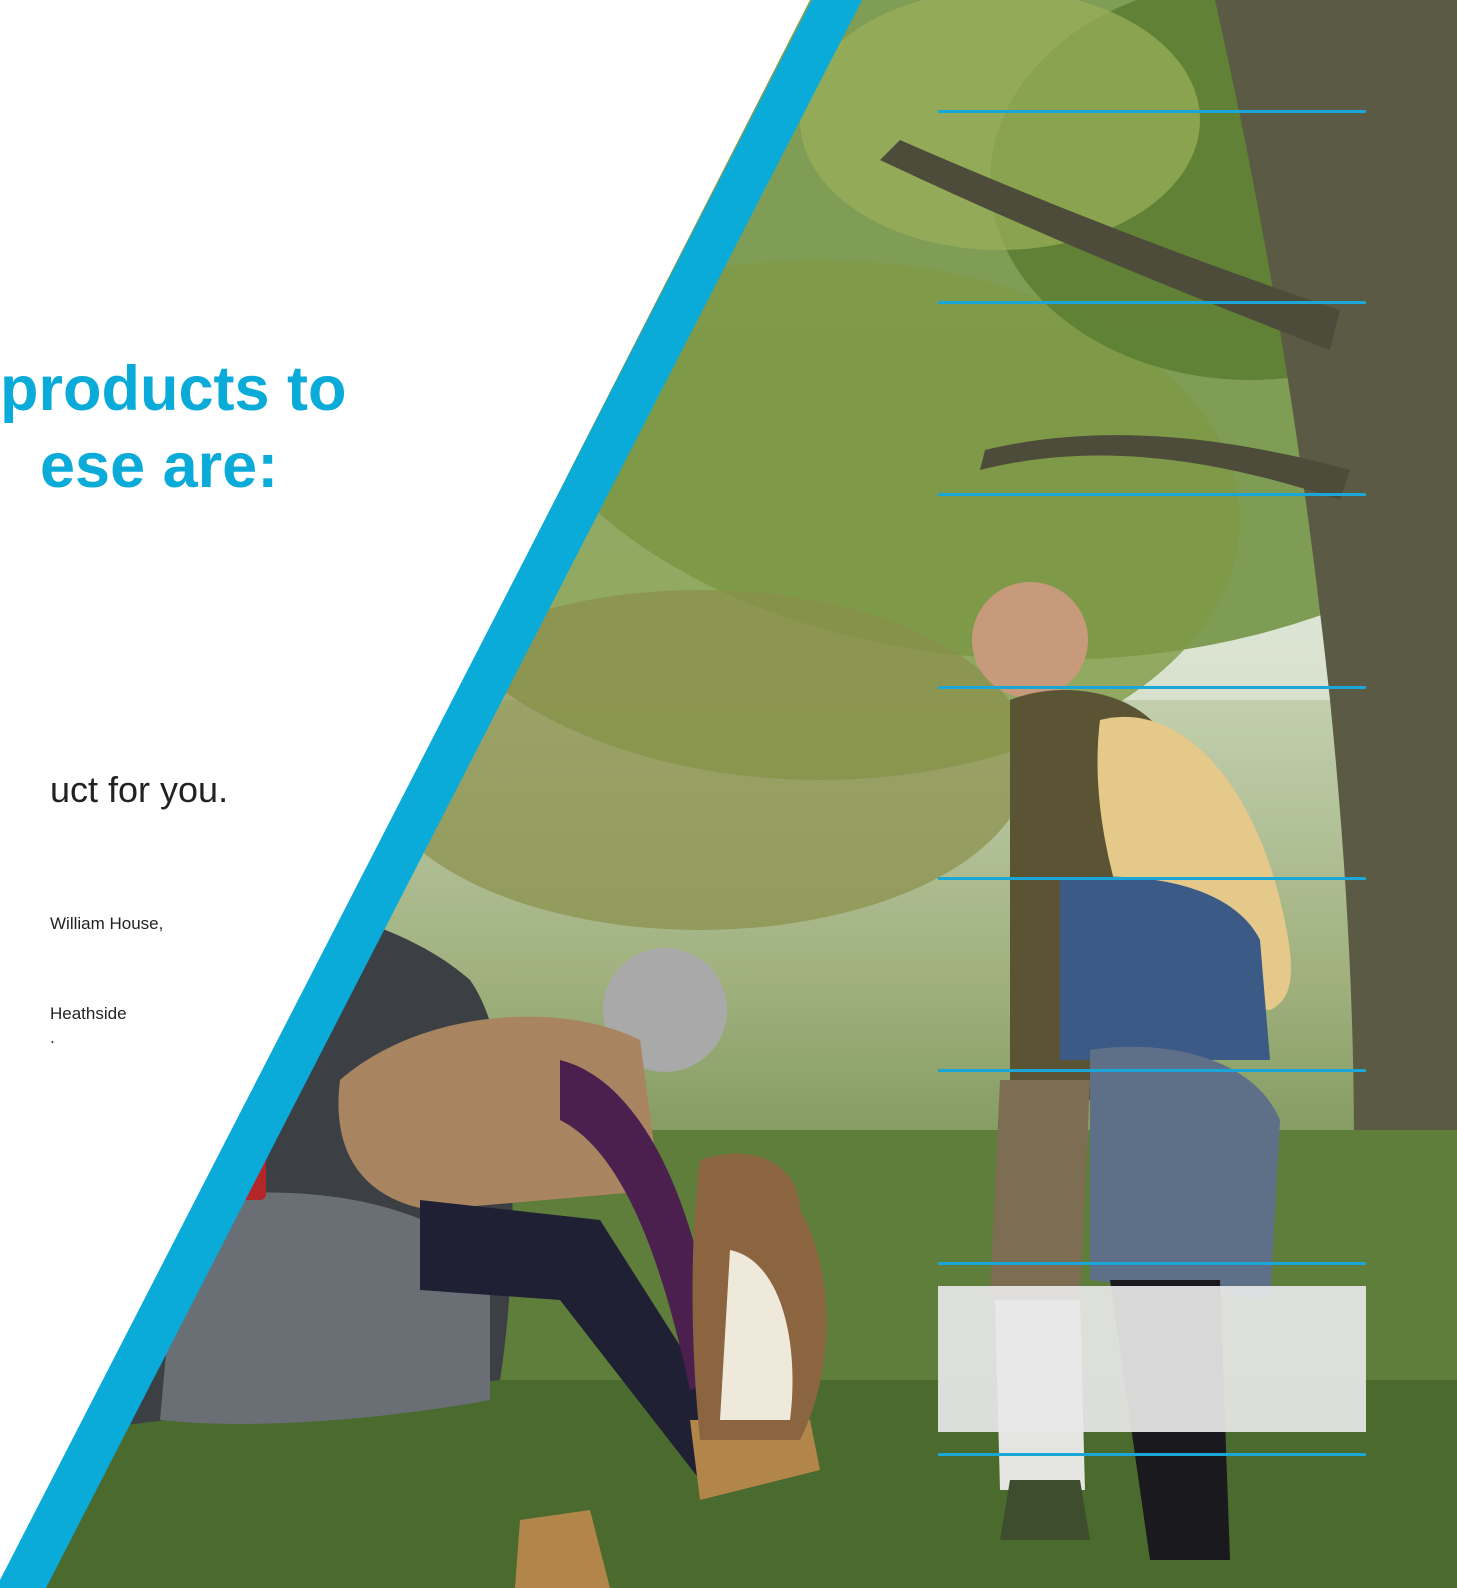 The width and height of the screenshot is (1457, 1588). What do you see at coordinates (173, 389) in the screenshot?
I see `heading-line-1: products to` at bounding box center [173, 389].